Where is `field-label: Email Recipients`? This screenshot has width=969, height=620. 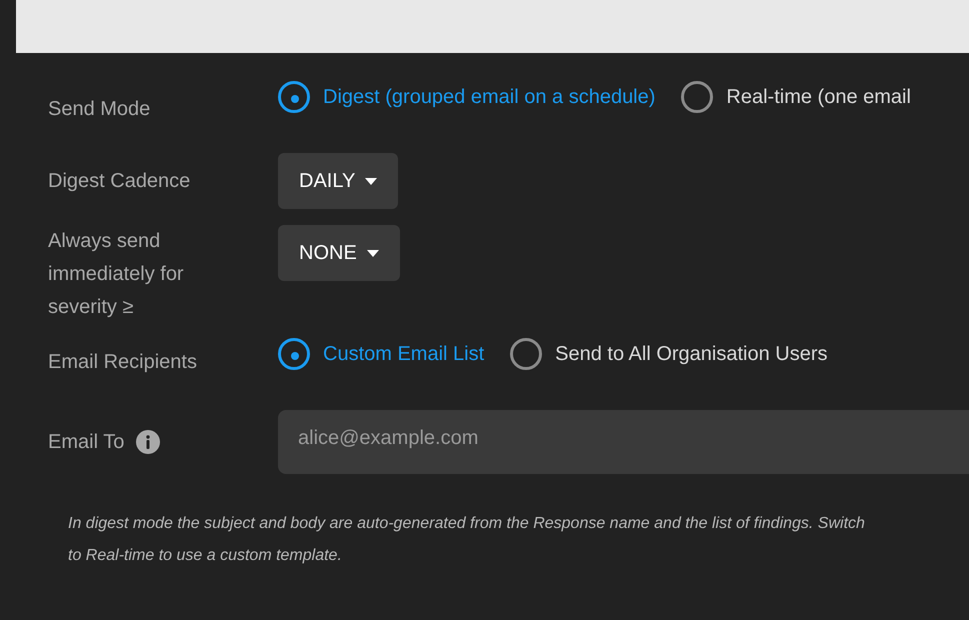 field-label: Email Recipients is located at coordinates (123, 362).